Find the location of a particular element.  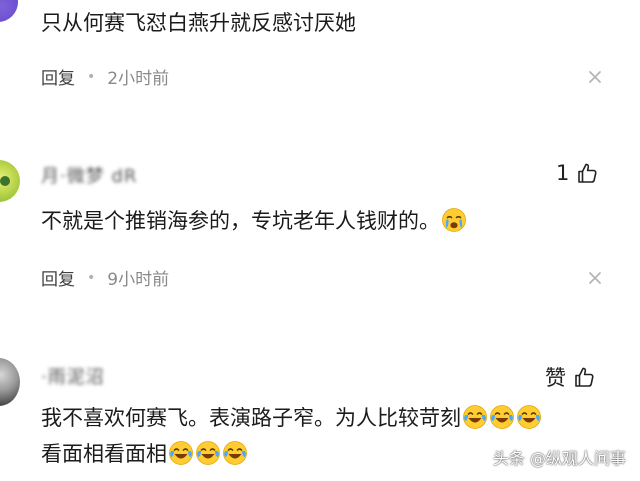

comment-meta: 回复 • 9小时前 is located at coordinates (105, 278).